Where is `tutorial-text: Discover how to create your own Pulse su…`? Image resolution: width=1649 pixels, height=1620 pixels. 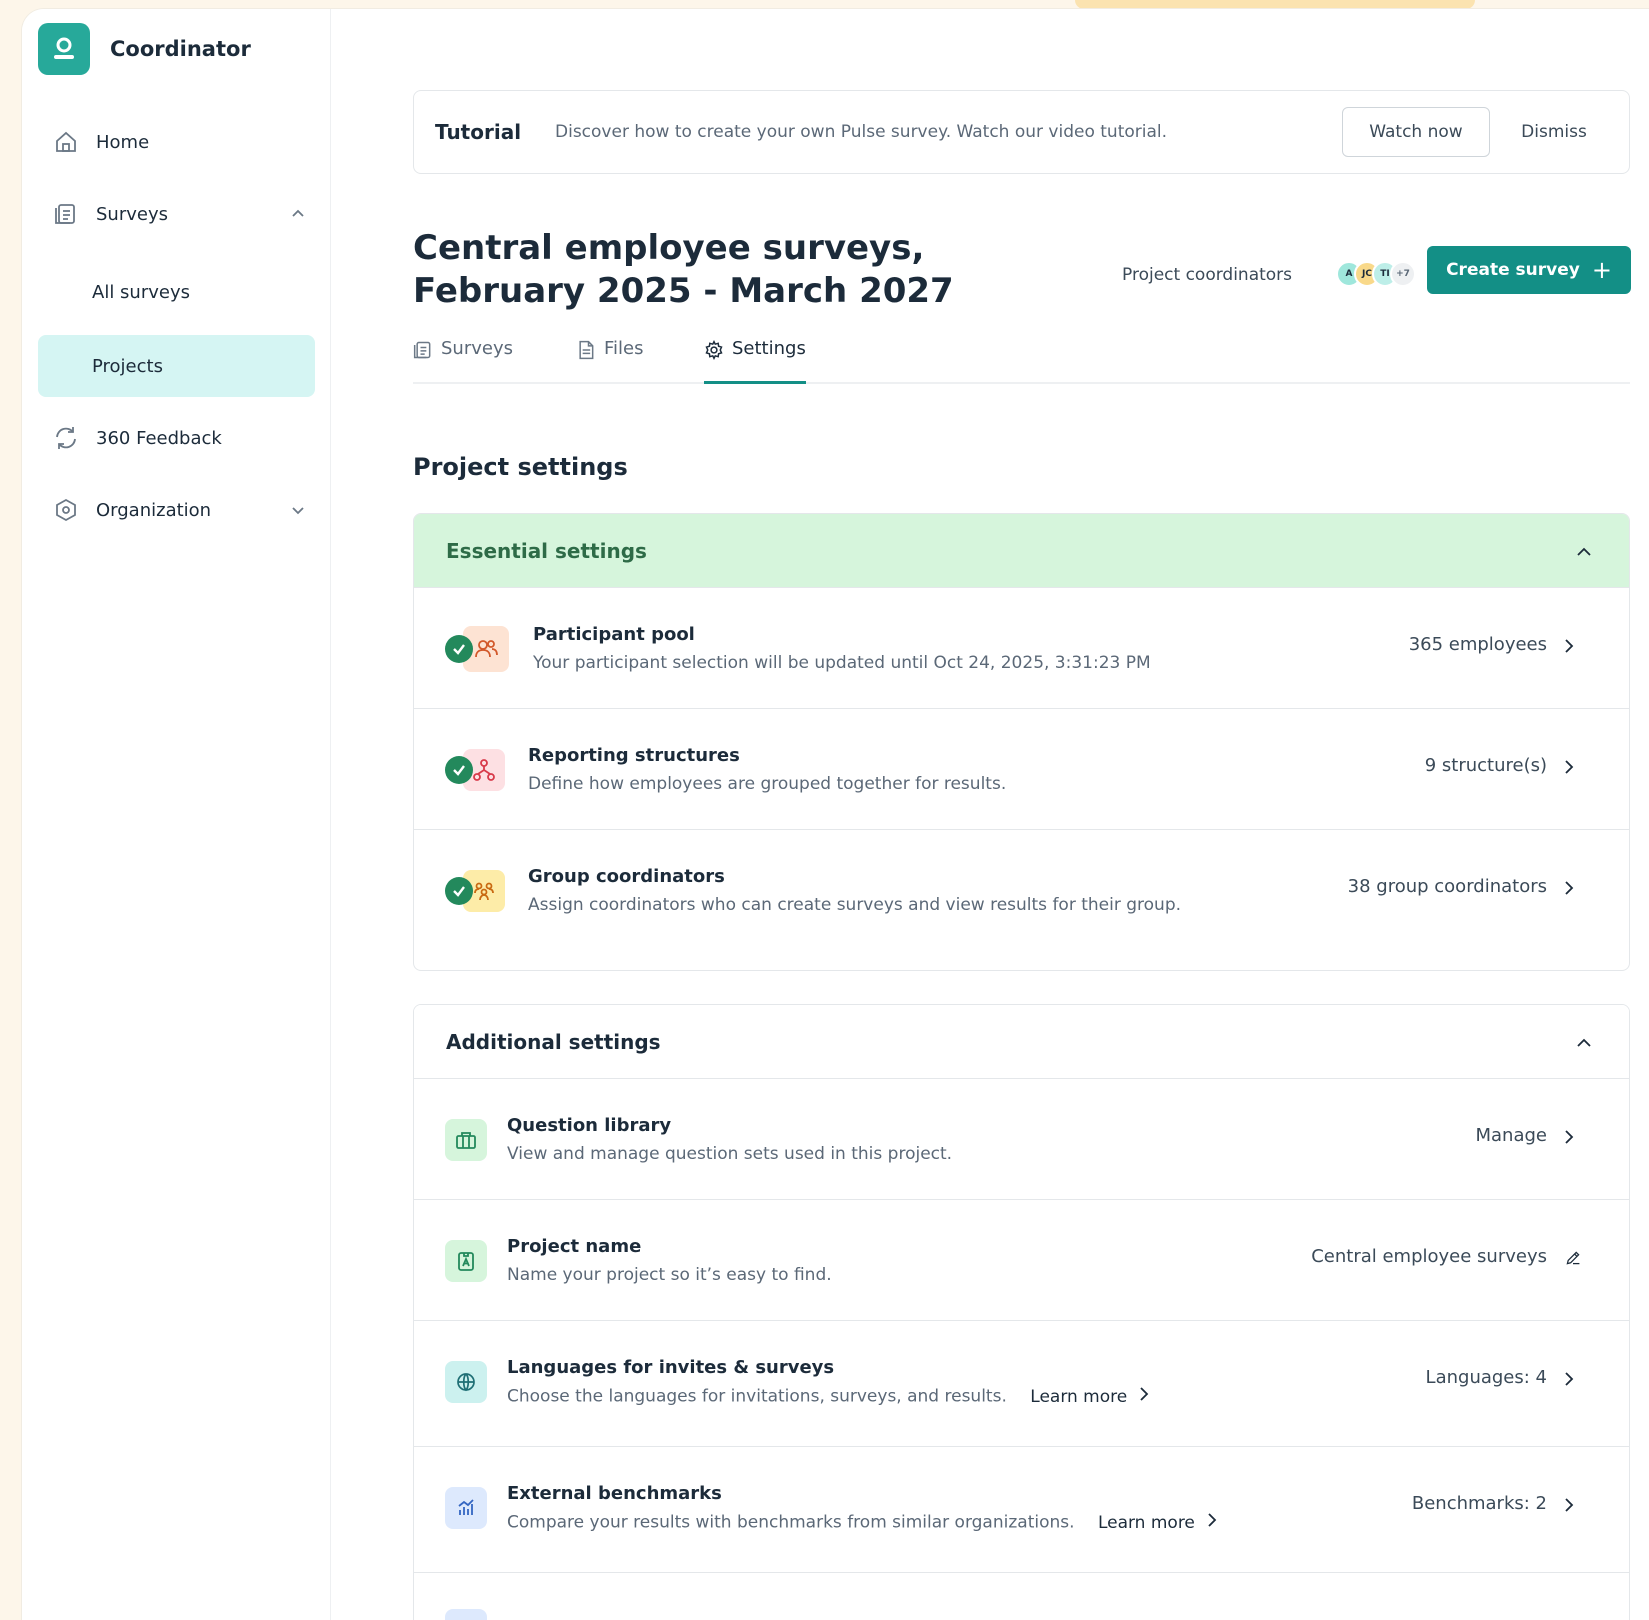
tutorial-text: Discover how to create your own Pulse su… is located at coordinates (861, 132).